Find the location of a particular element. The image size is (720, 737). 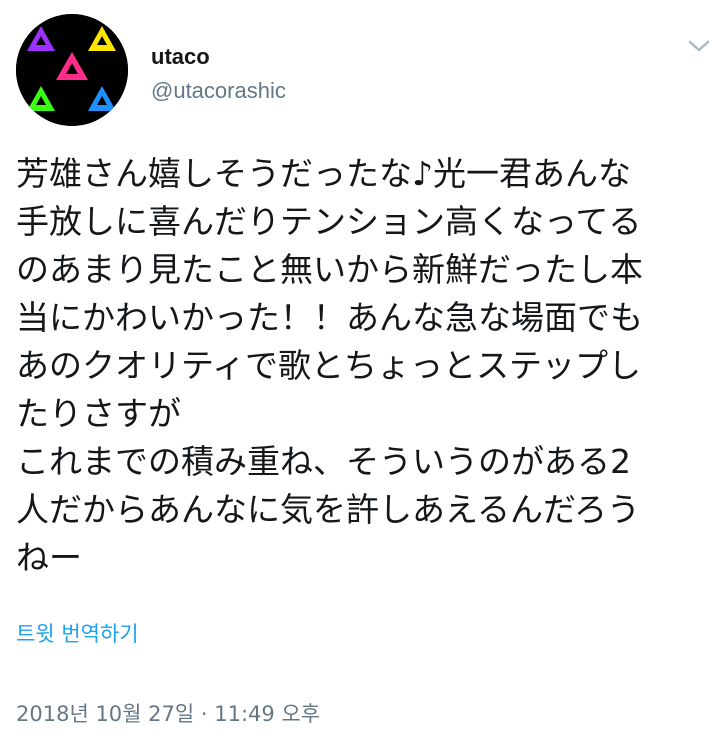

tweet-timestamp: 2018년 10월 27일 · 11:49 오후 is located at coordinates (168, 714).